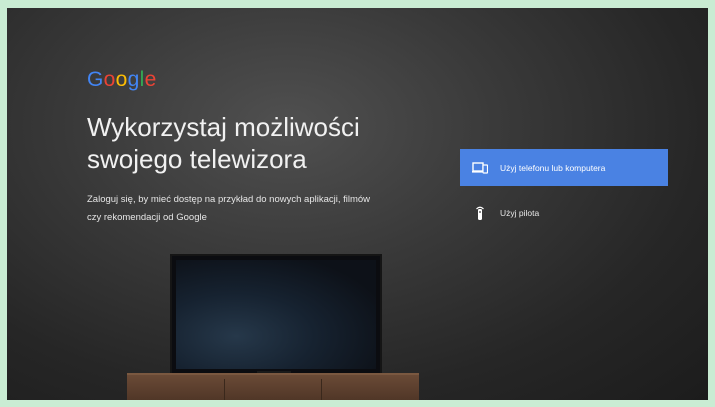 The width and height of the screenshot is (715, 407). I want to click on tv-cabinet-illustration, so click(273, 386).